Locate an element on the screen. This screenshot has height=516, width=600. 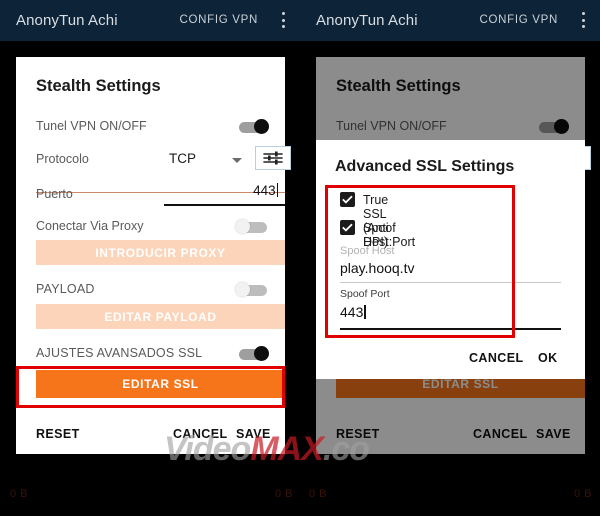
status-counter-3: 0 B is located at coordinates (318, 494).